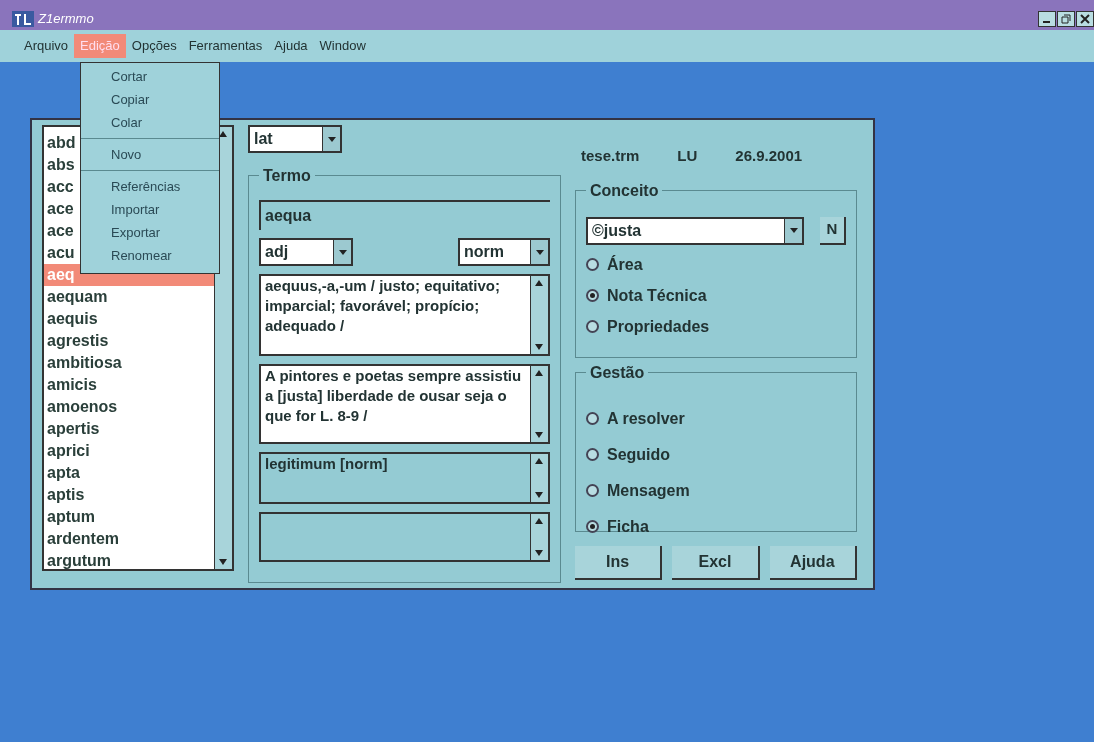  I want to click on menu-item: Ferramentas, so click(225, 46).